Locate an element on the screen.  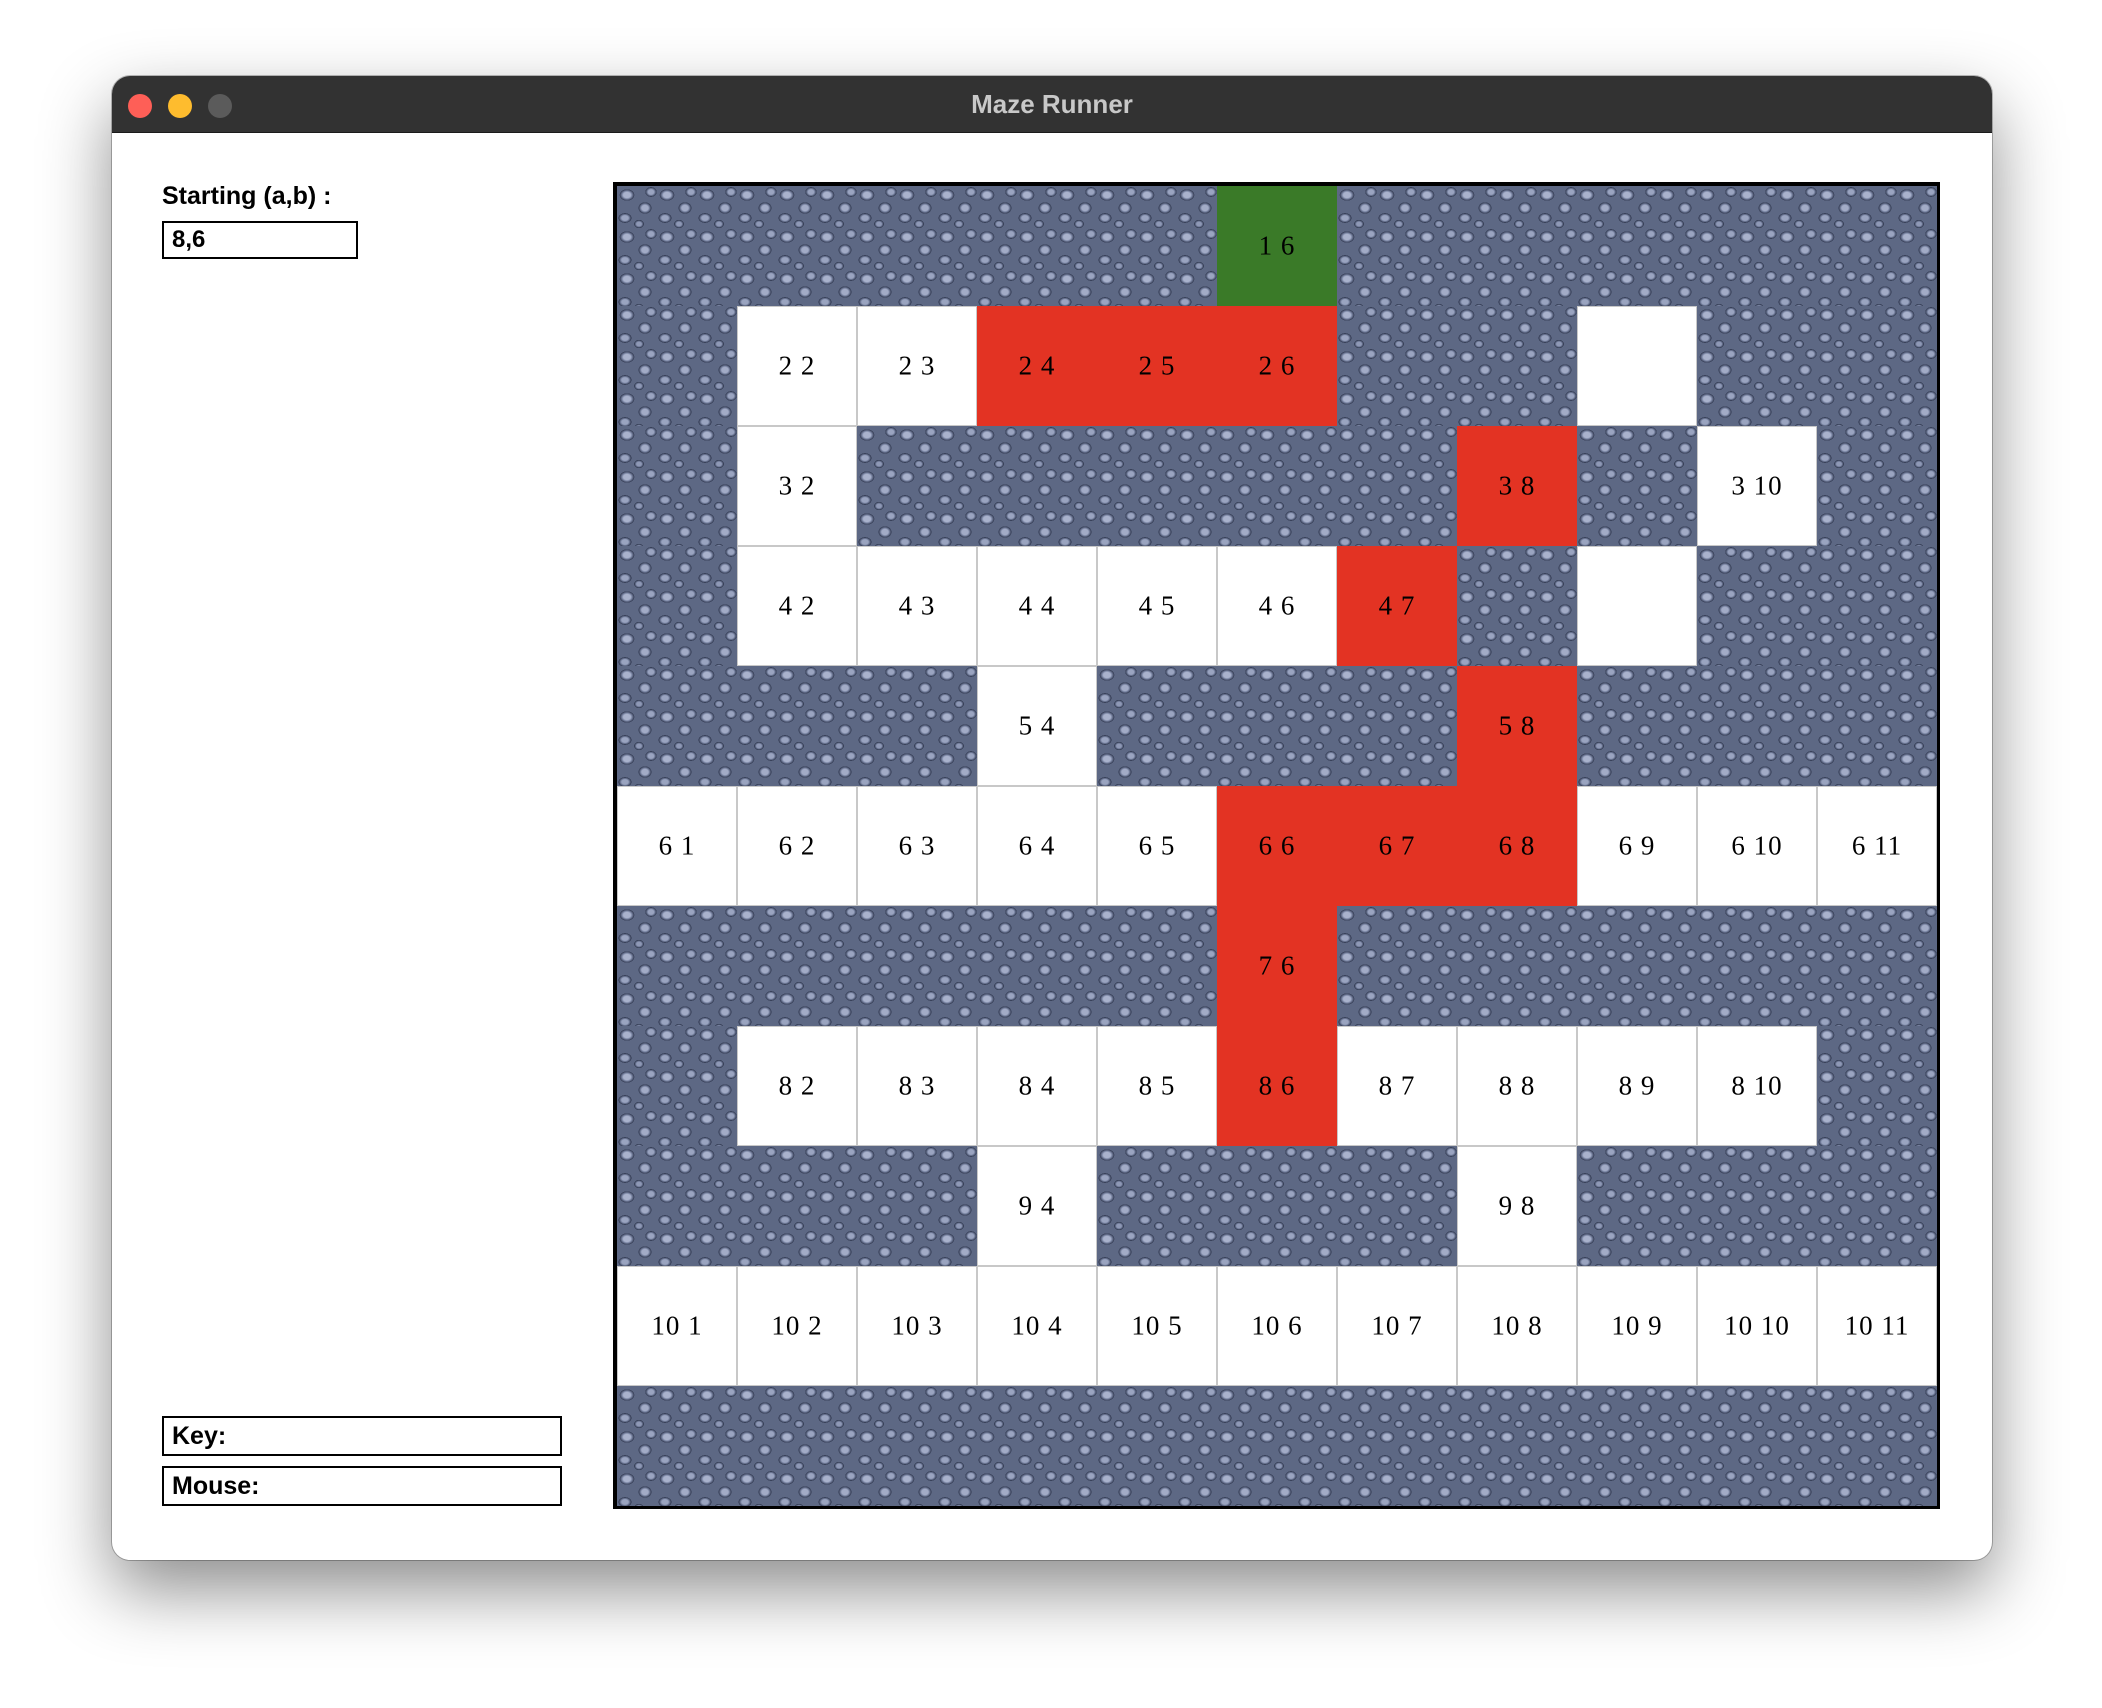
open-cell: 4 2 is located at coordinates (797, 606).